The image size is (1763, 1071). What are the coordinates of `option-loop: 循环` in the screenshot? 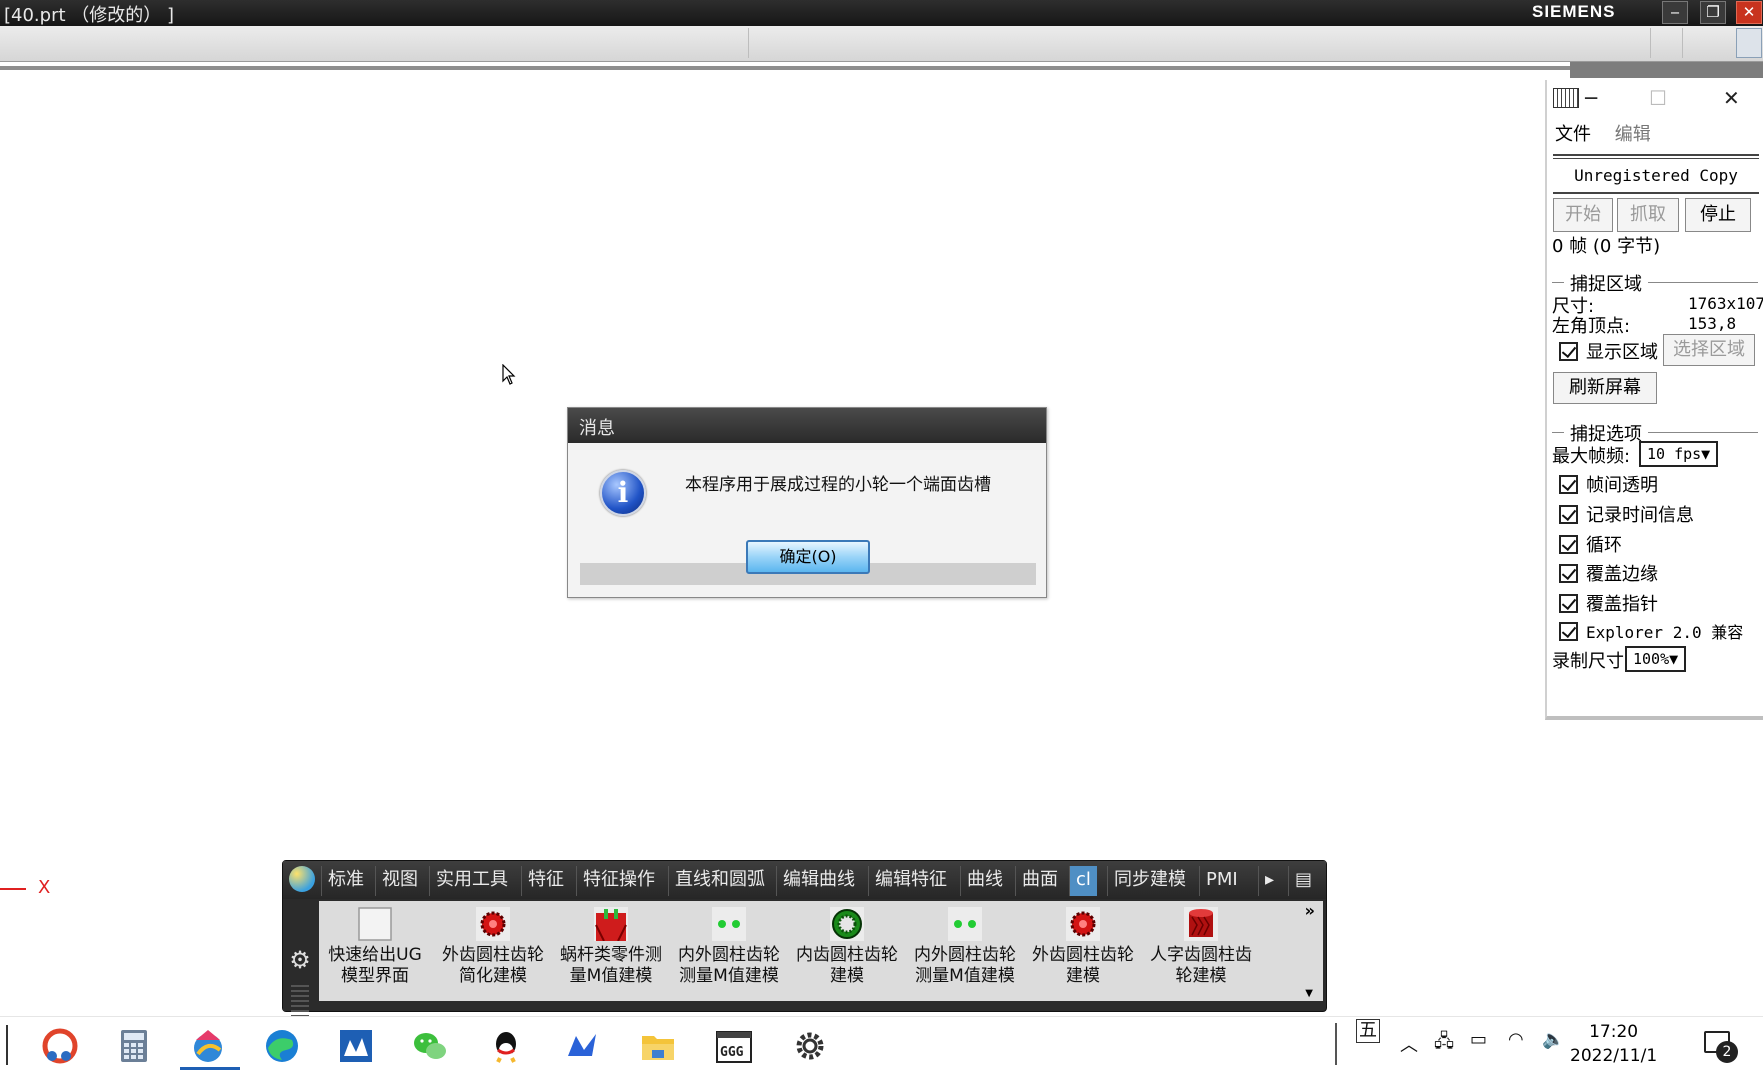 It's located at (1590, 544).